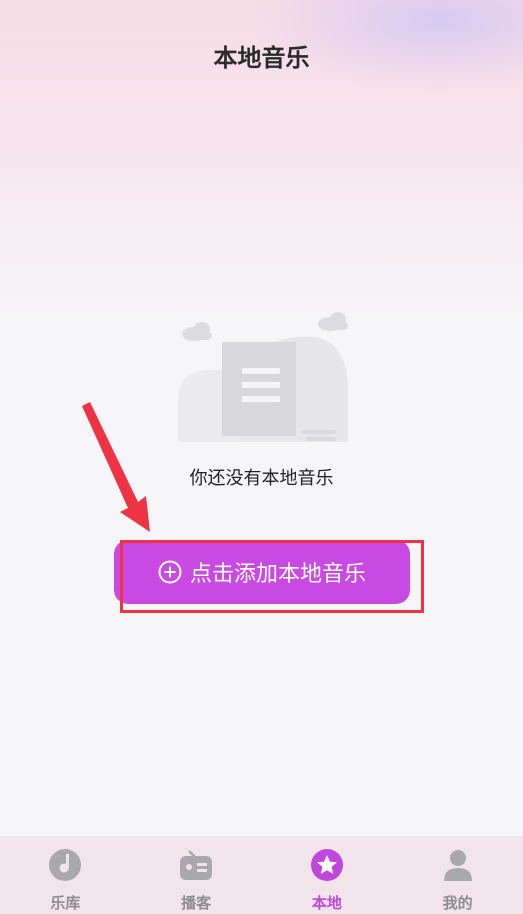 Image resolution: width=523 pixels, height=914 pixels. Describe the element at coordinates (170, 572) in the screenshot. I see `plus-circle-icon` at that location.